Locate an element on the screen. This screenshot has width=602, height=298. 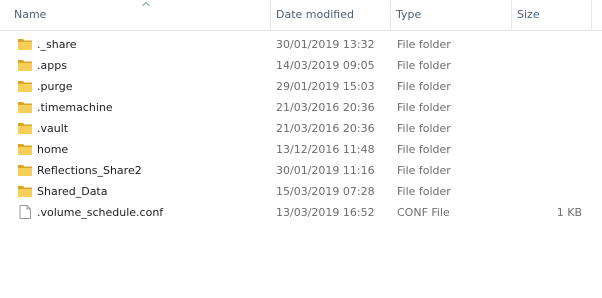
column-header-type: Type is located at coordinates (450, 15).